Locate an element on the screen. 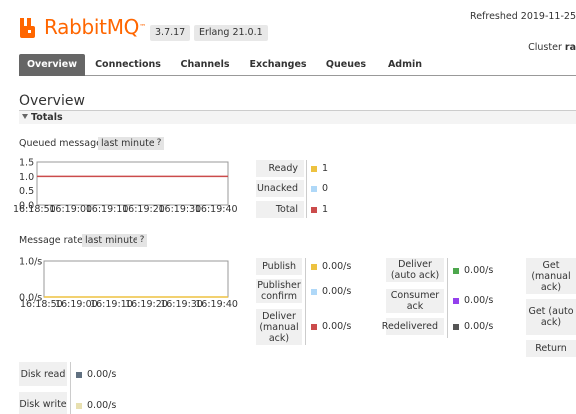 The image size is (576, 414). y-tick-label: 1.5 is located at coordinates (26, 163).